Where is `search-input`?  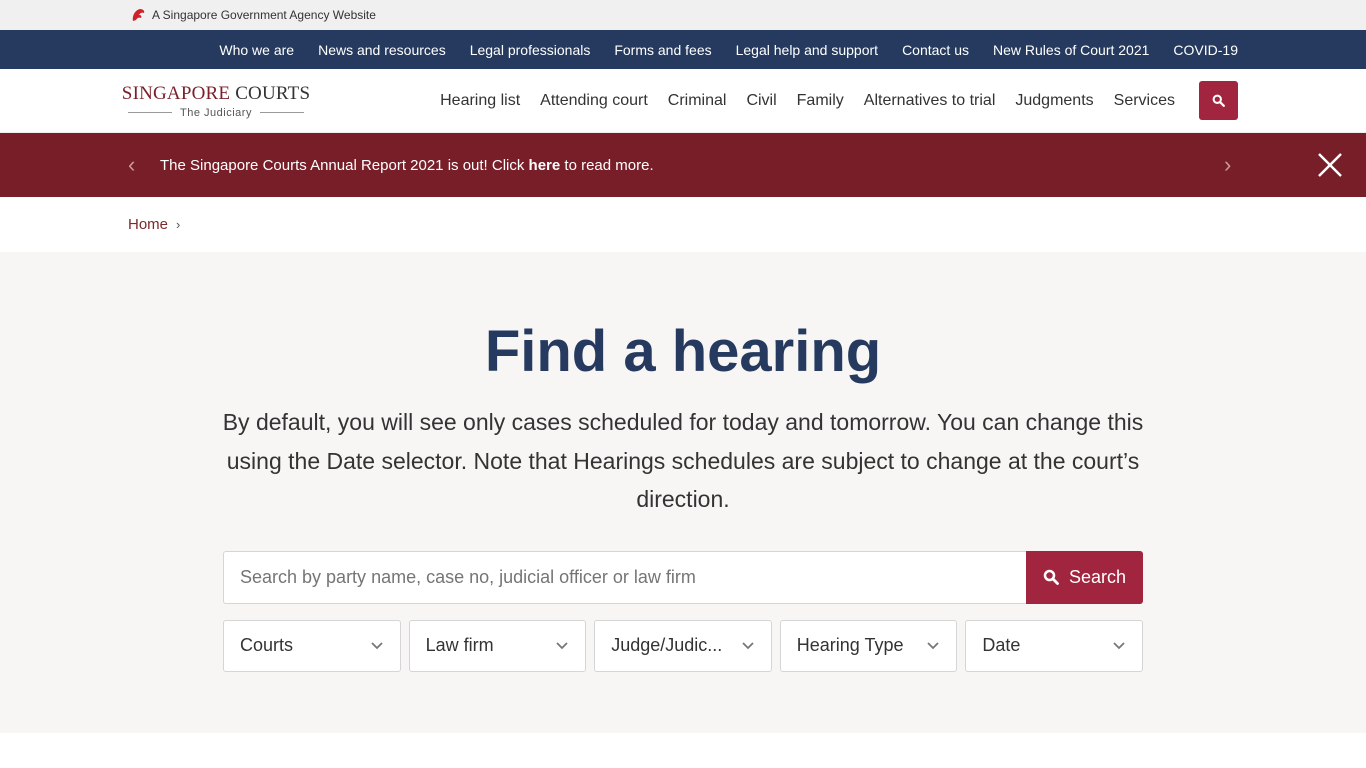
search-input is located at coordinates (624, 577).